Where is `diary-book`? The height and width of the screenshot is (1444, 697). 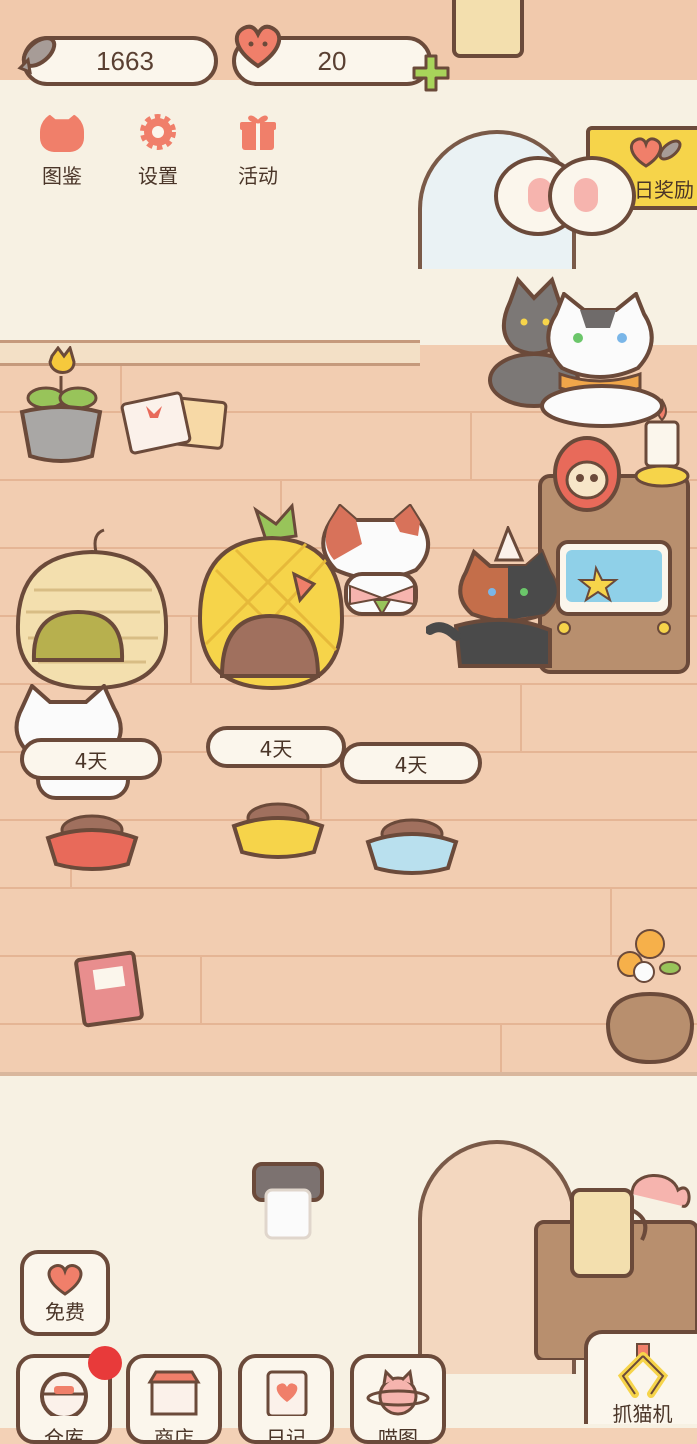 diary-book is located at coordinates (110, 990).